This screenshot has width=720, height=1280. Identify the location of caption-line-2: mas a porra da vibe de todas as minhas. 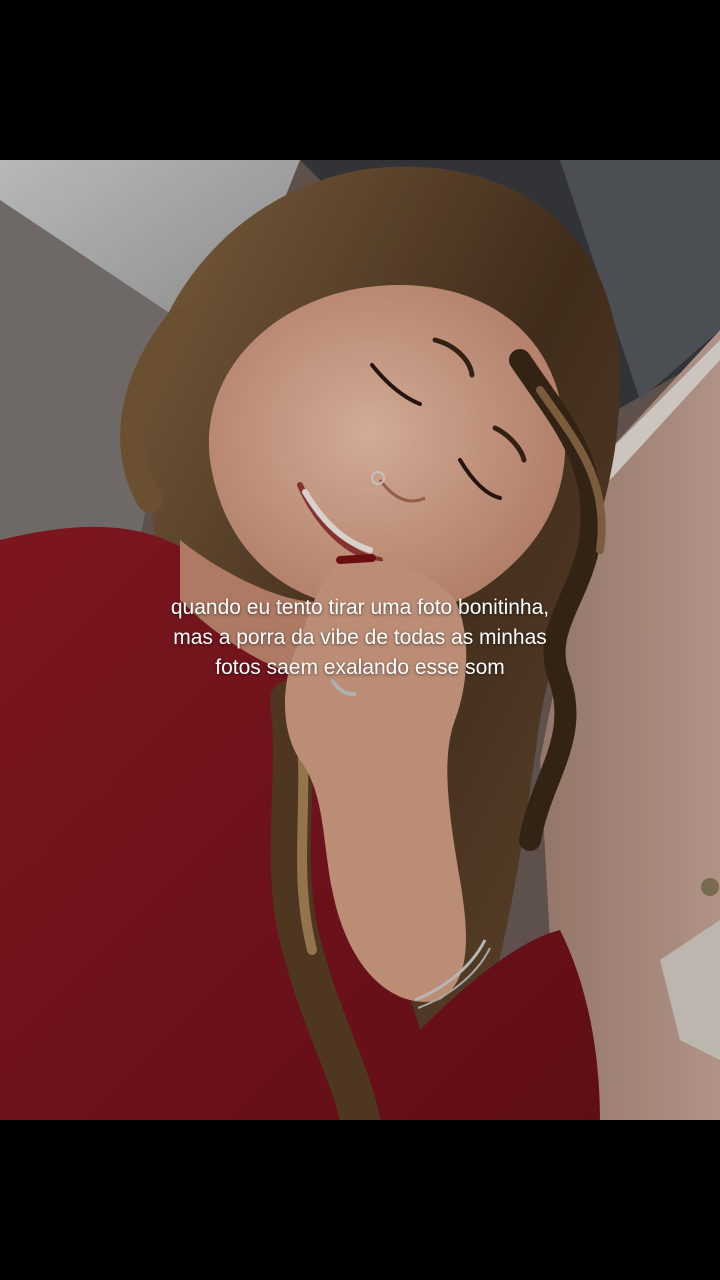
(360, 637).